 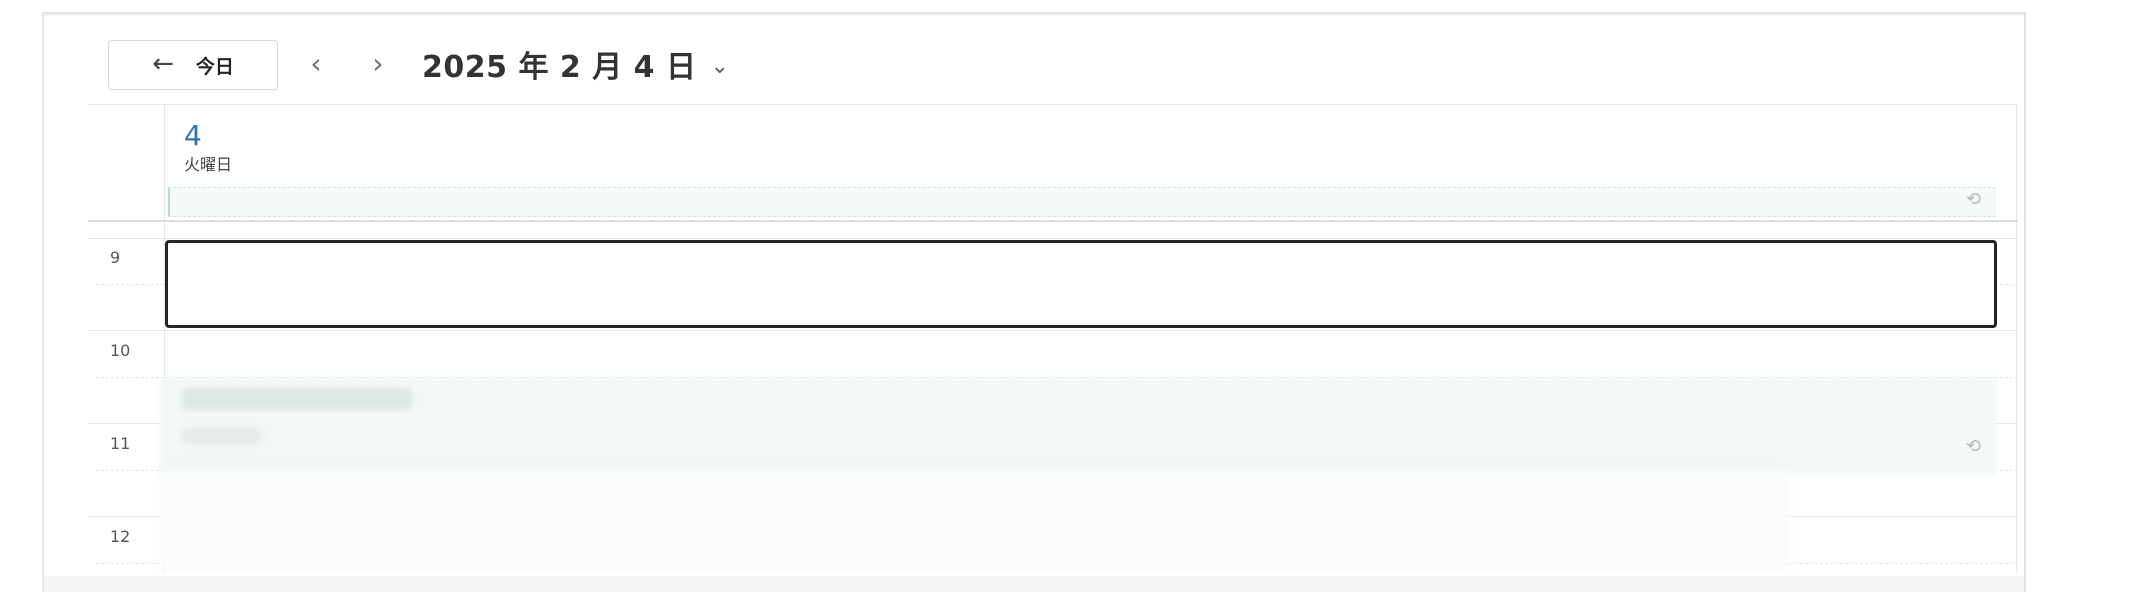 I want to click on blurred-overlay, so click(x=975, y=521).